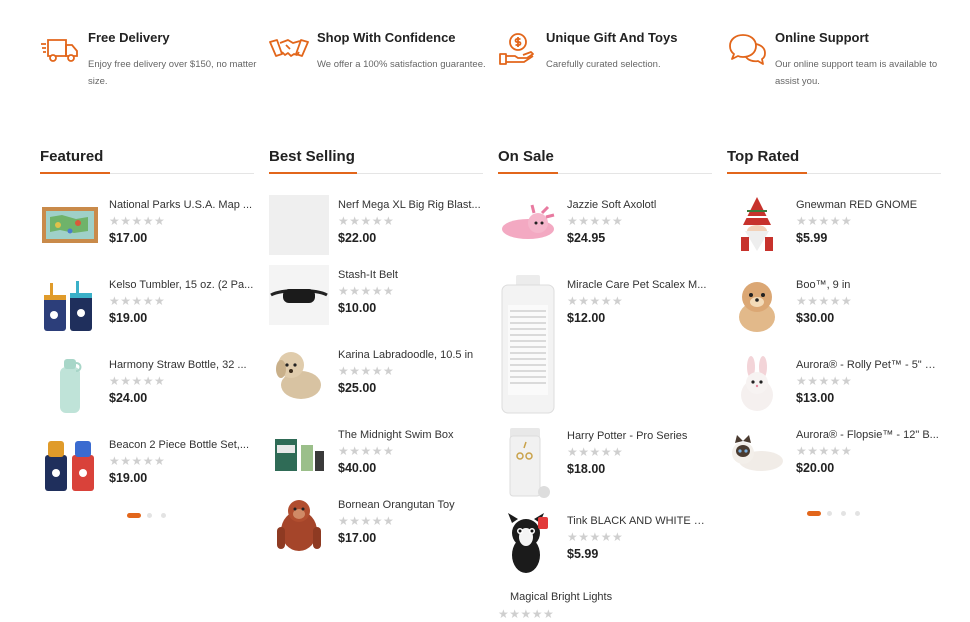 The width and height of the screenshot is (970, 622). Describe the element at coordinates (299, 225) in the screenshot. I see `product-thumbnail-placeholder` at that location.